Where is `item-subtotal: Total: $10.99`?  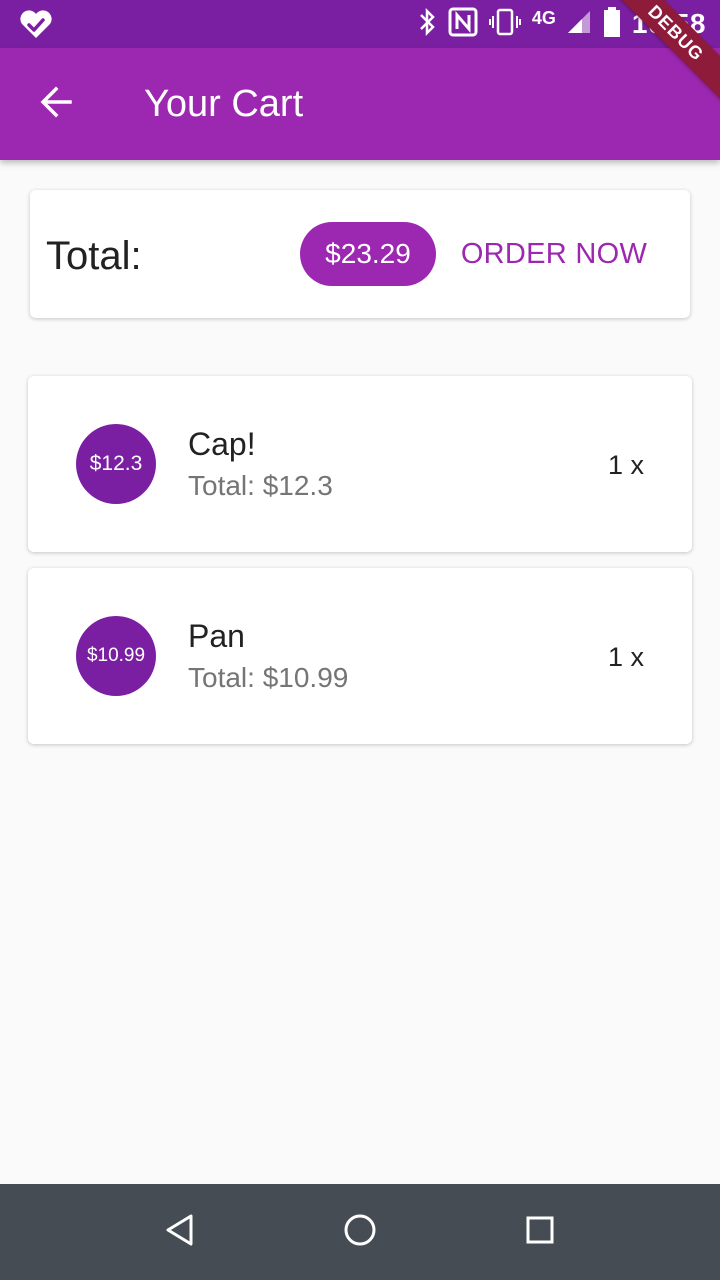 item-subtotal: Total: $10.99 is located at coordinates (268, 677).